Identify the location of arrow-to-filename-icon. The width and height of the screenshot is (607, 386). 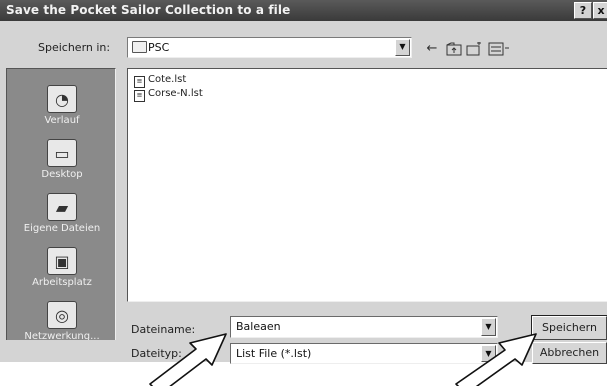
(188, 359).